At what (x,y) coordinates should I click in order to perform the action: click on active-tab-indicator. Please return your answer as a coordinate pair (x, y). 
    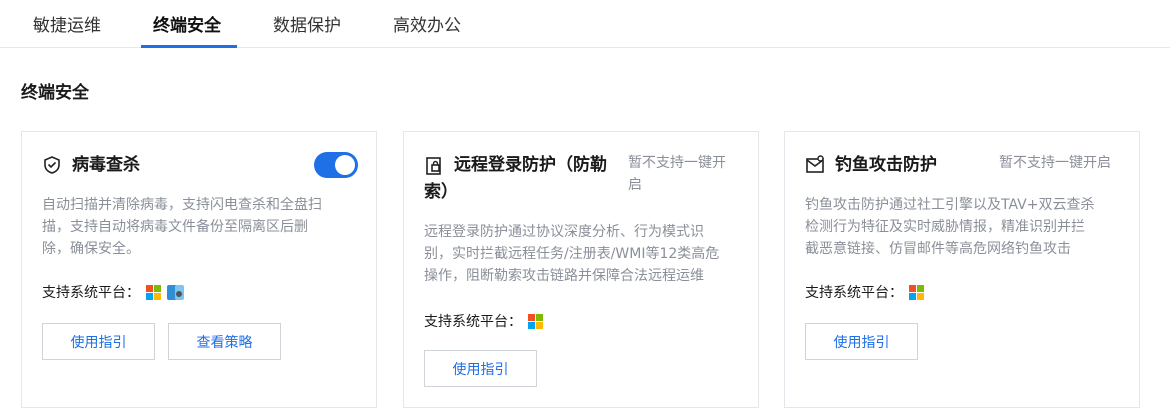
    Looking at the image, I should click on (189, 46).